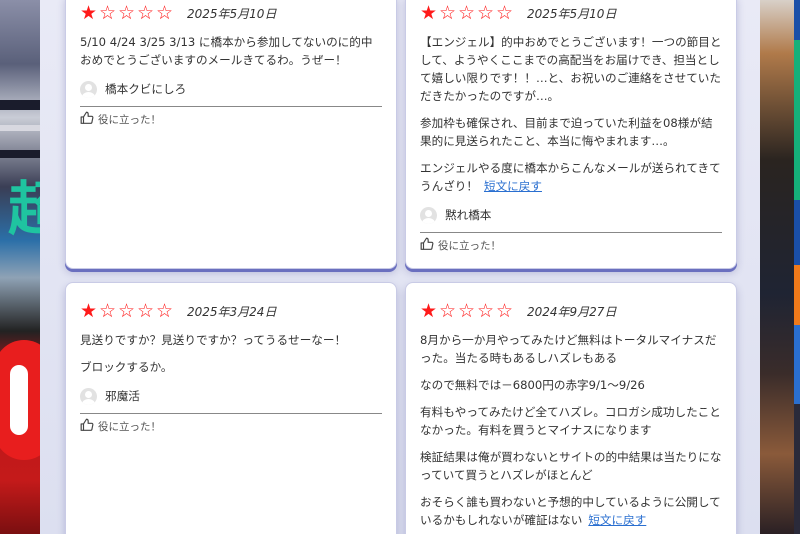  What do you see at coordinates (20, 267) in the screenshot?
I see `background-image-left: 超` at bounding box center [20, 267].